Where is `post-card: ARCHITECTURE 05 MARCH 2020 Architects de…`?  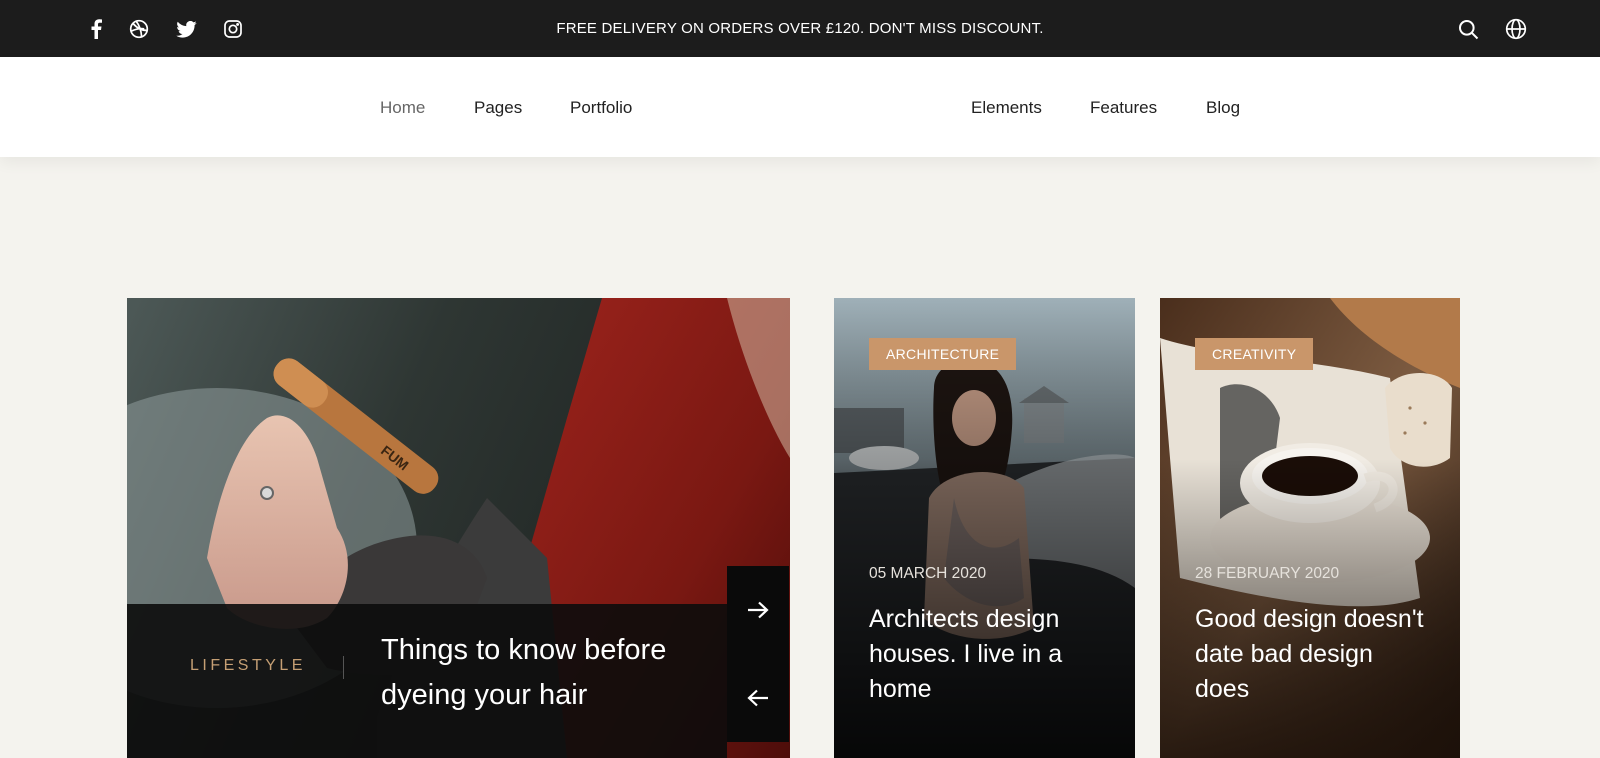
post-card: ARCHITECTURE 05 MARCH 2020 Architects de… is located at coordinates (984, 528).